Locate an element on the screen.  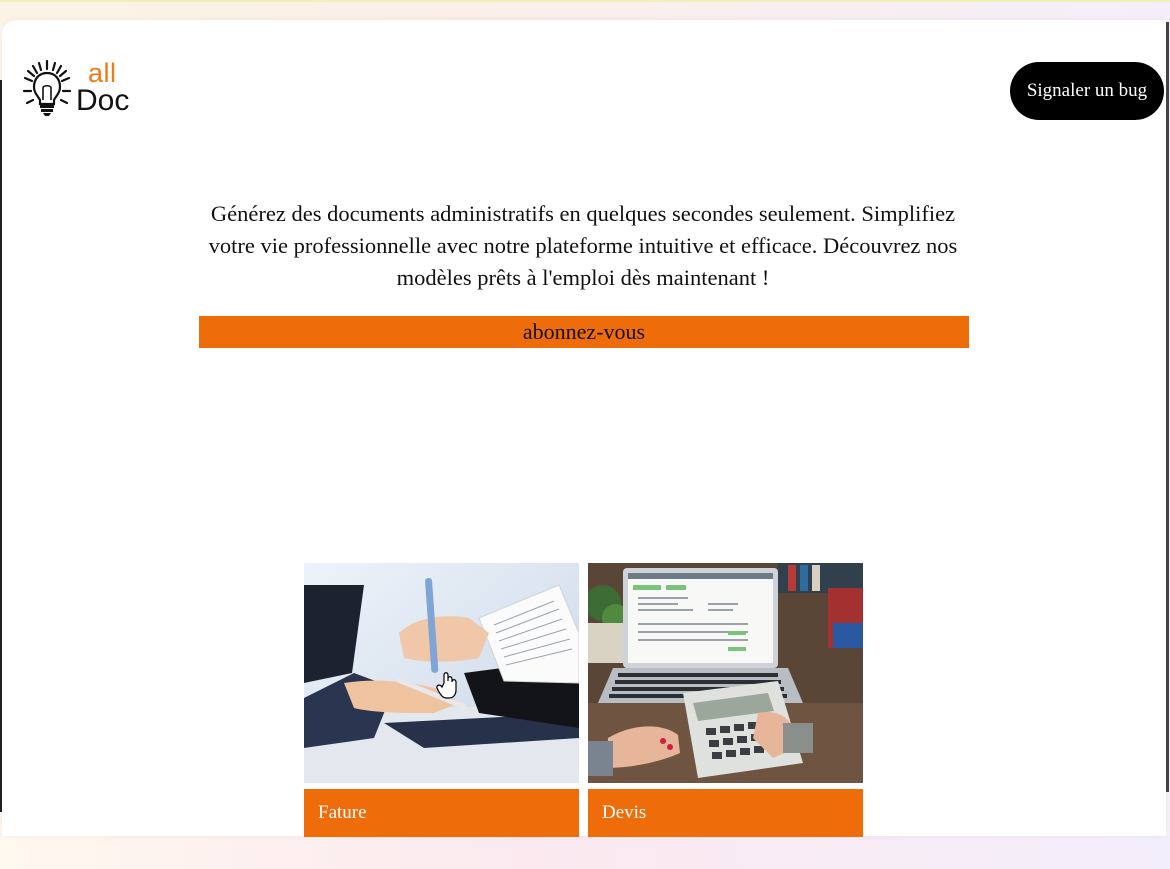
document-card-devis: Devis is located at coordinates (725, 700).